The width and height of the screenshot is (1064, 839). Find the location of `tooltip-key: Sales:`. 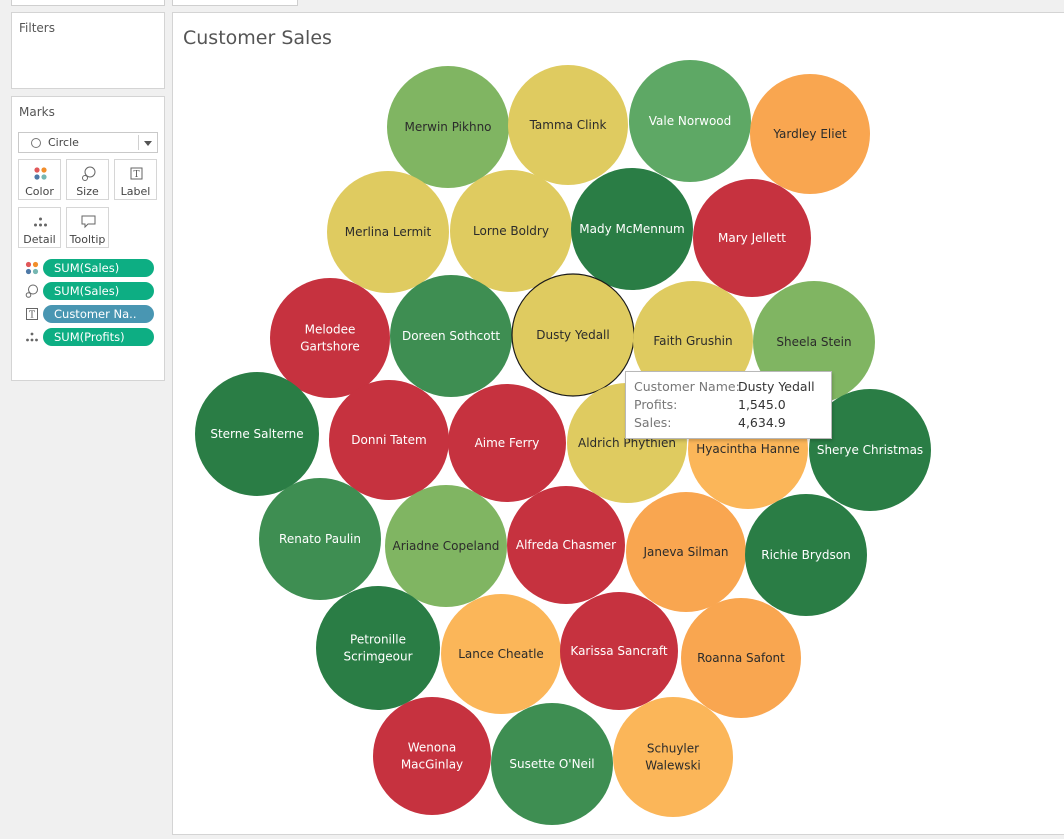

tooltip-key: Sales: is located at coordinates (653, 422).